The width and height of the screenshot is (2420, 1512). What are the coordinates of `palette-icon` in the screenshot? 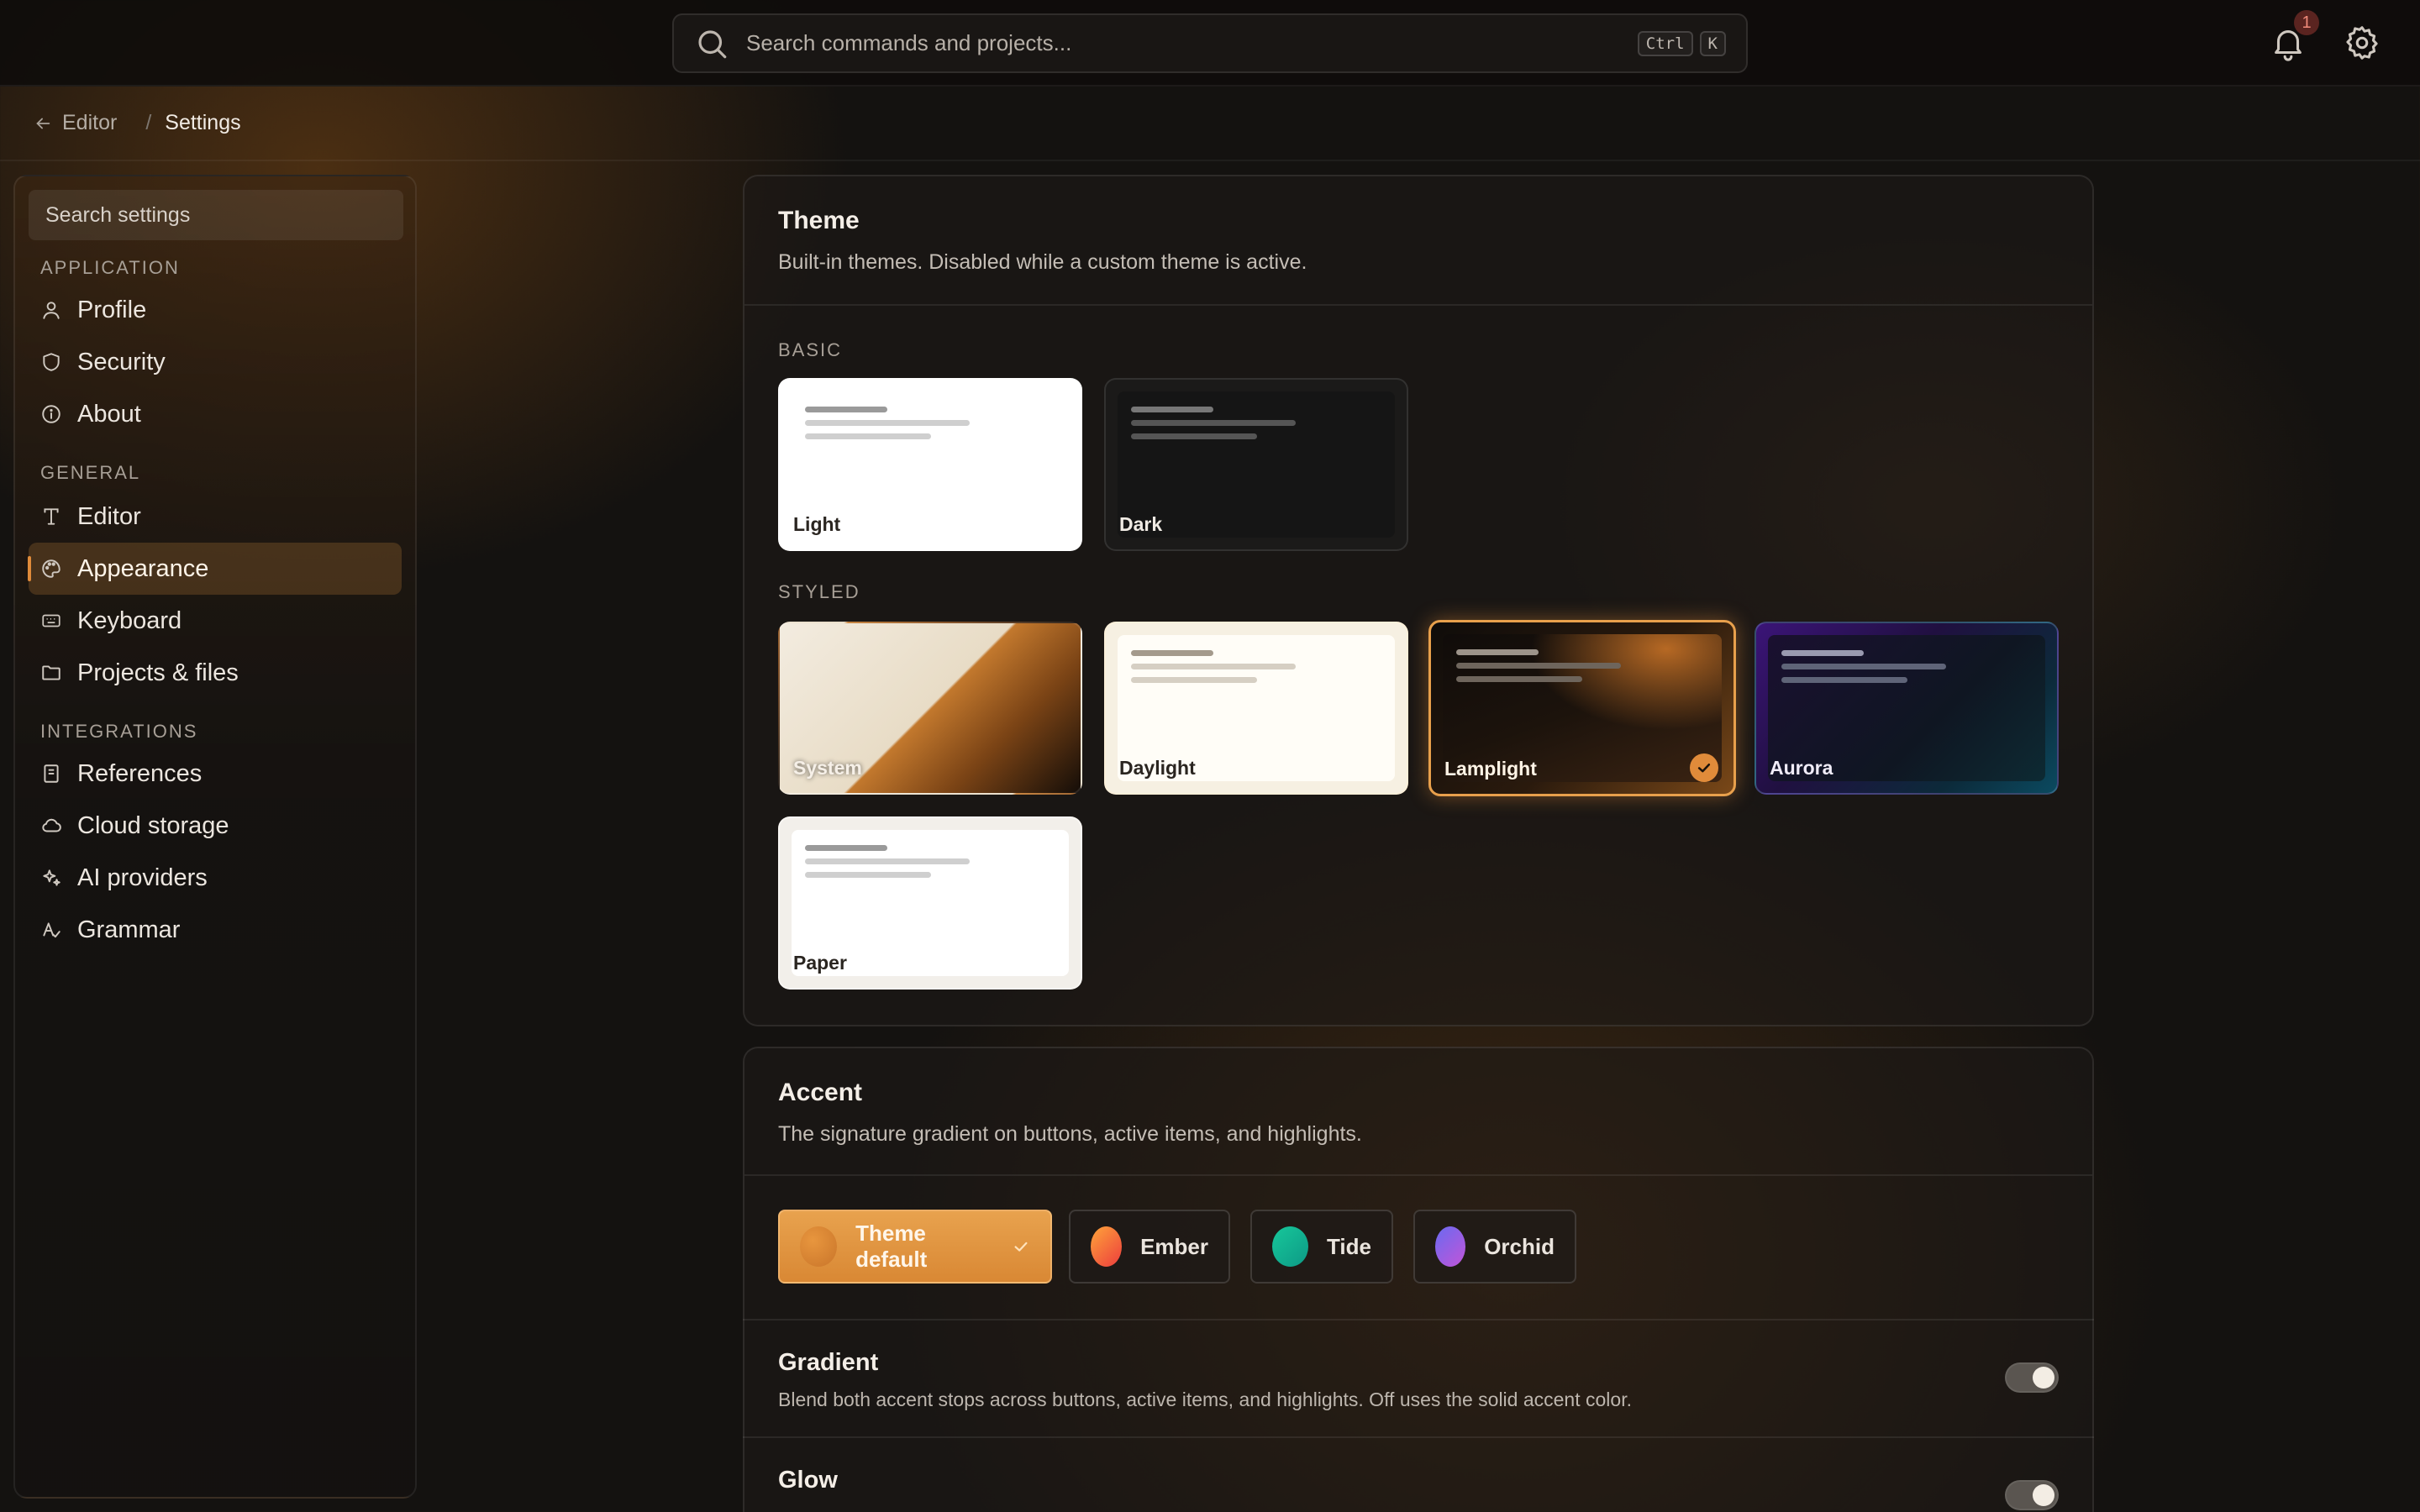 It's located at (51, 569).